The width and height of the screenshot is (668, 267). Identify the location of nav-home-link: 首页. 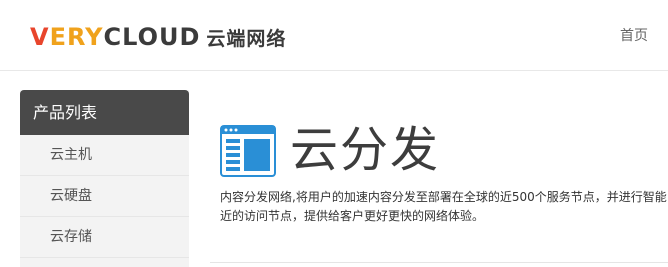
(634, 35).